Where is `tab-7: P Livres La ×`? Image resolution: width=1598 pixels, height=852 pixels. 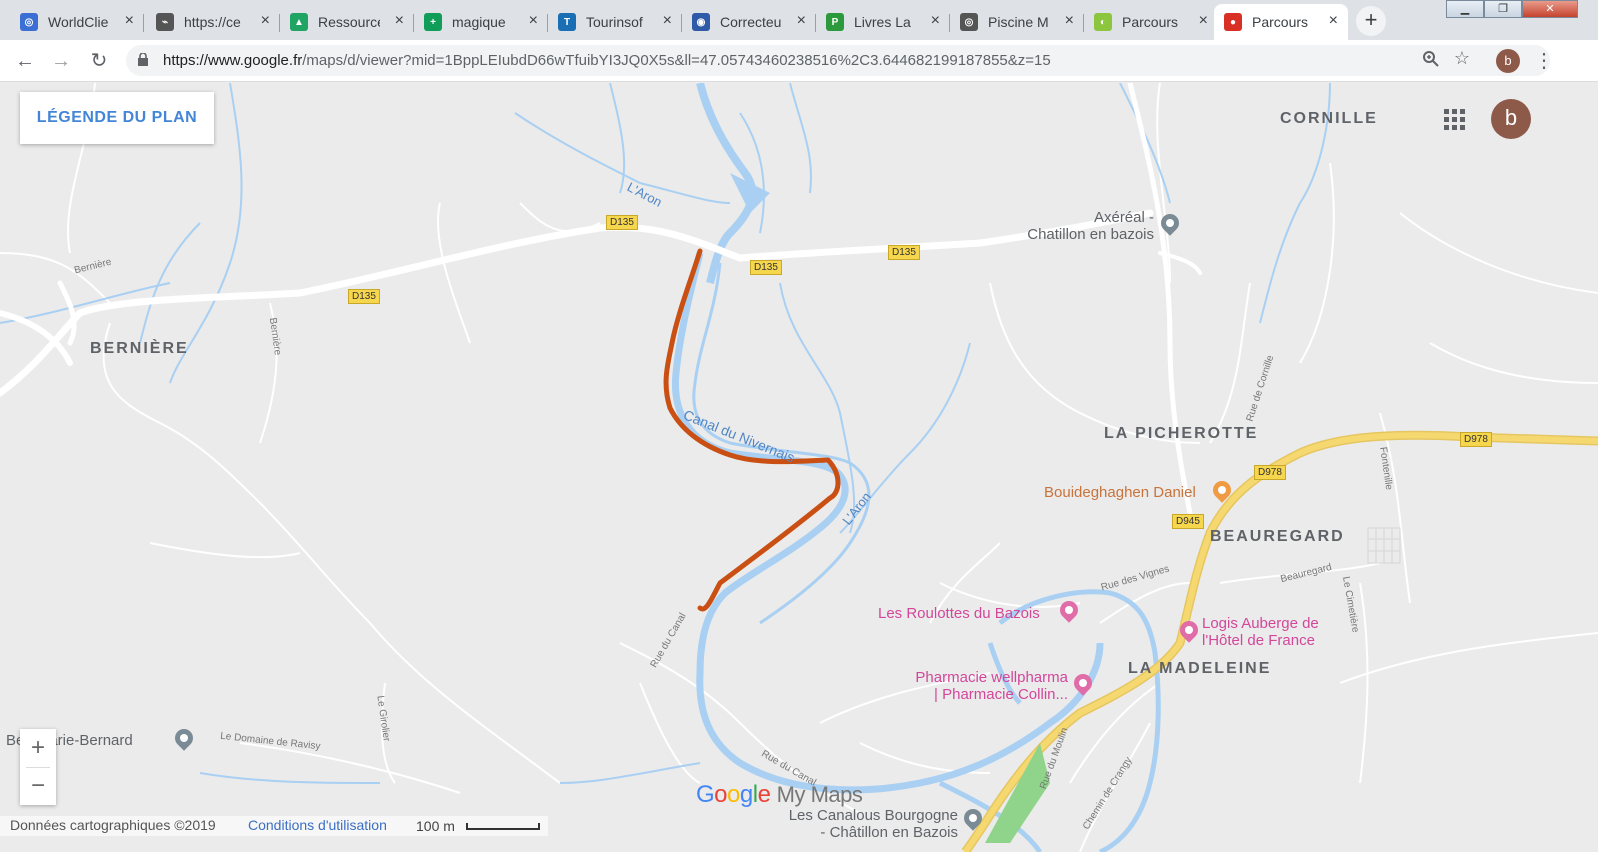 tab-7: P Livres La × is located at coordinates (883, 22).